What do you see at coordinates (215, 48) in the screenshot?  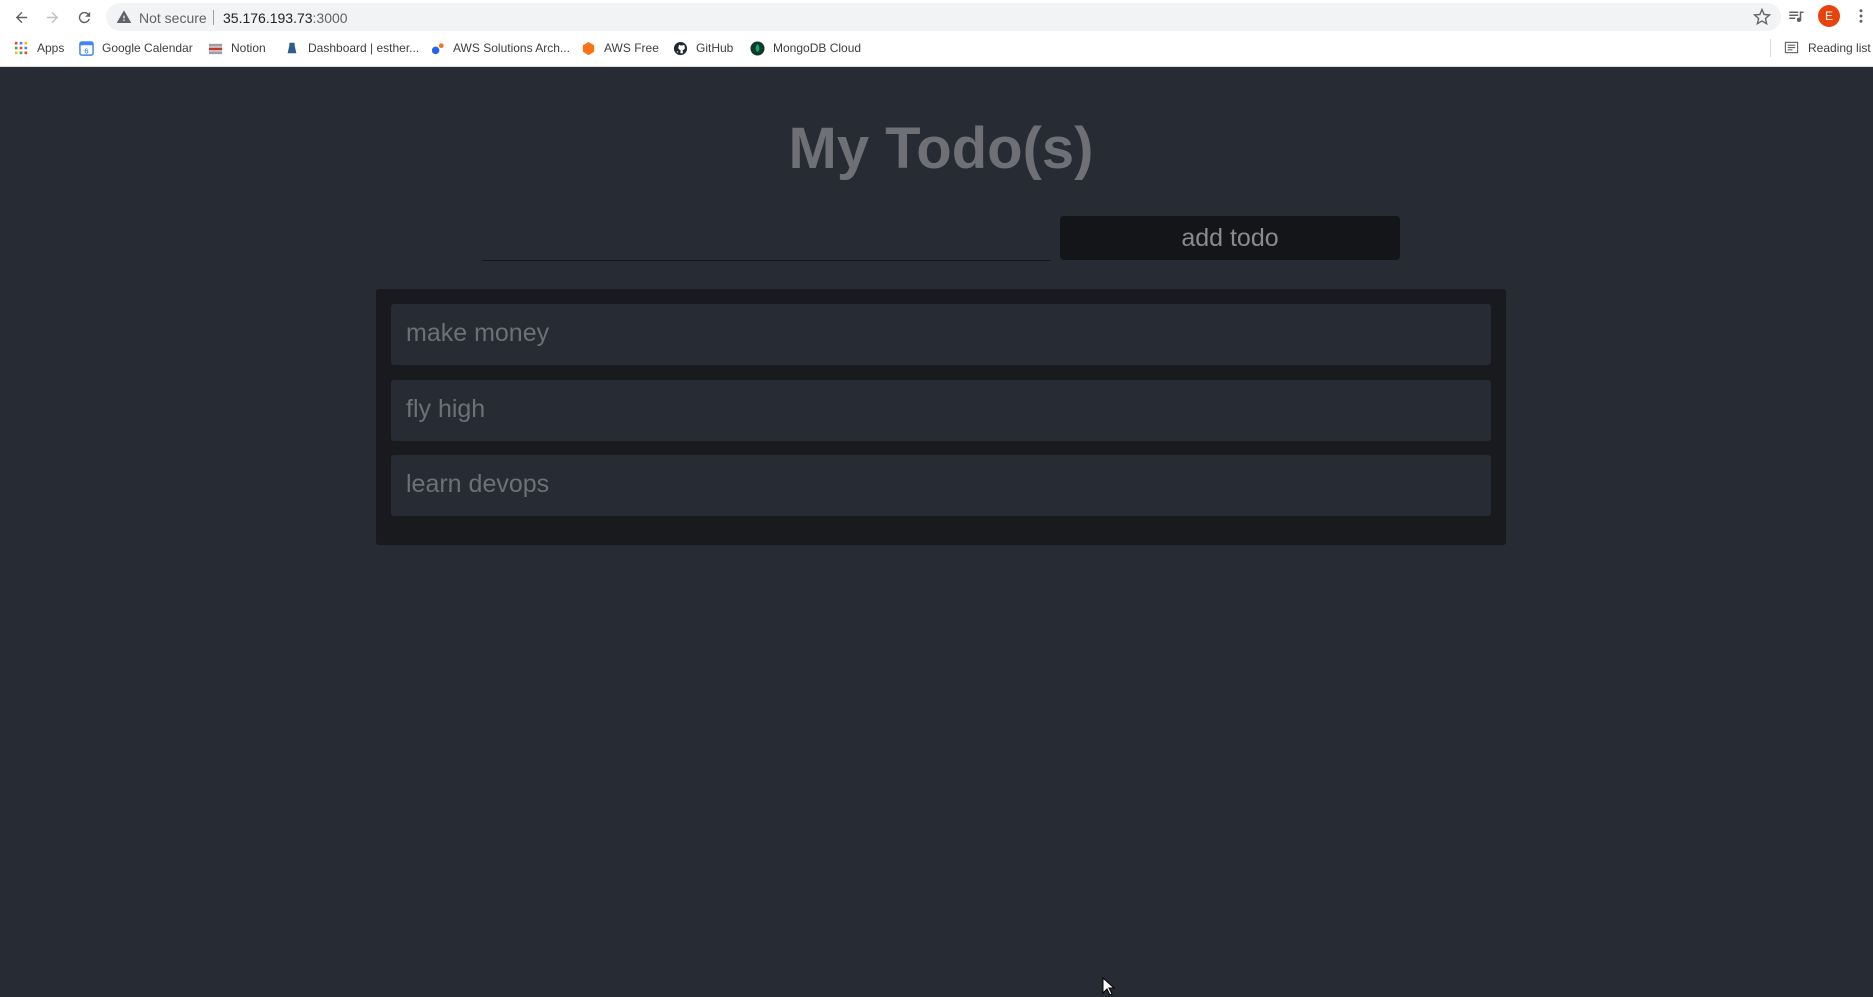 I see `notion-icon` at bounding box center [215, 48].